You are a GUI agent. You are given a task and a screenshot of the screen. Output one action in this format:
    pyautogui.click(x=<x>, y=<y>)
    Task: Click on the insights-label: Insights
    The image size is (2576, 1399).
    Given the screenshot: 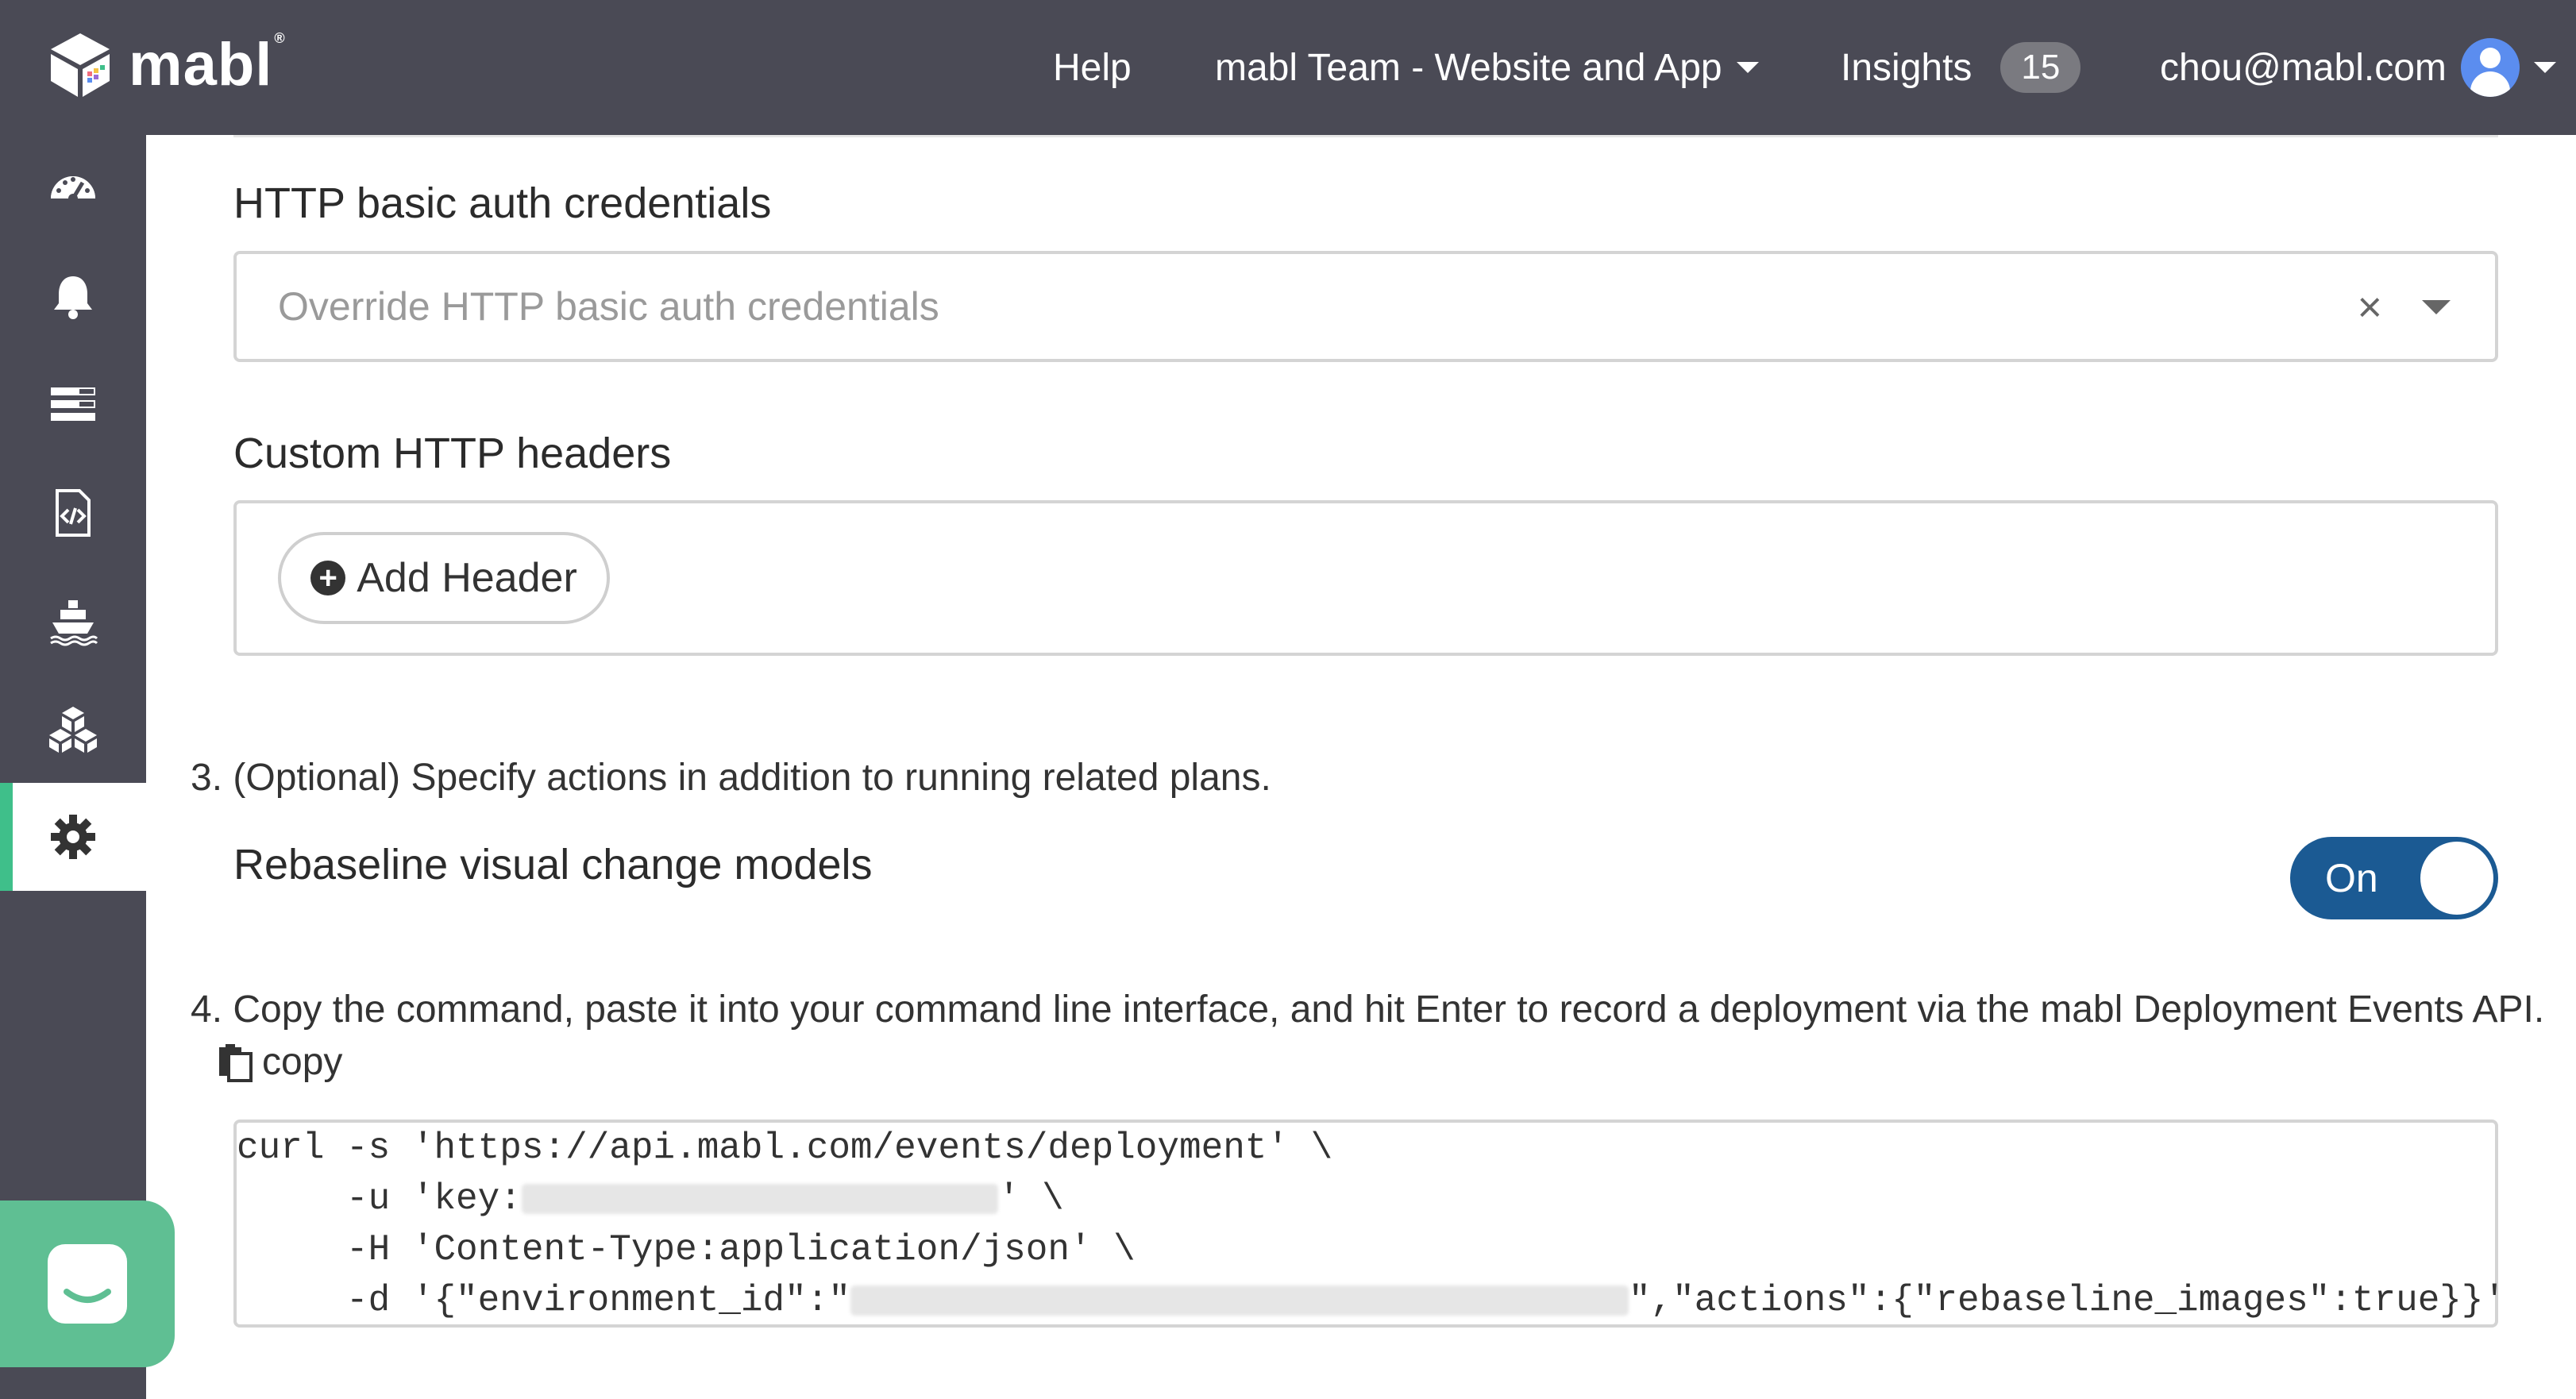 What is the action you would take?
    pyautogui.click(x=1906, y=67)
    